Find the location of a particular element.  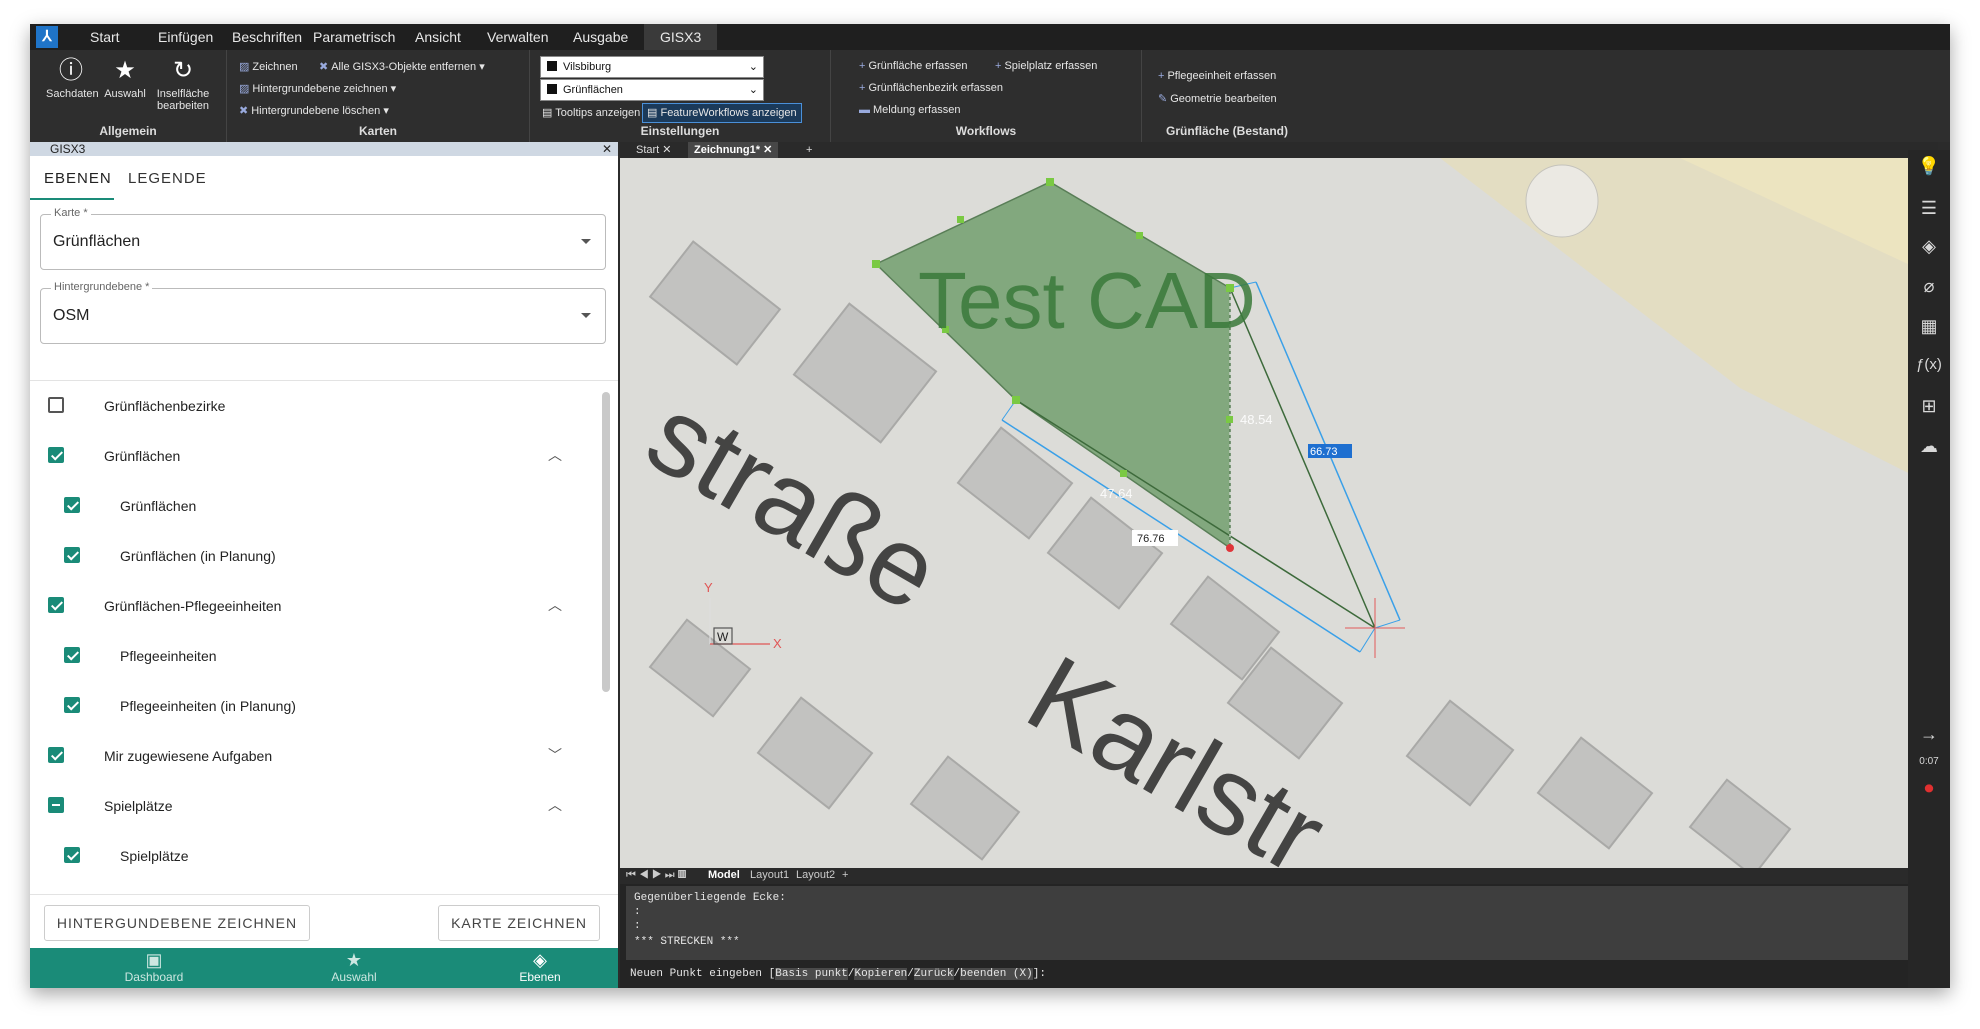

tab-layout2: Layout2 is located at coordinates (815, 875).